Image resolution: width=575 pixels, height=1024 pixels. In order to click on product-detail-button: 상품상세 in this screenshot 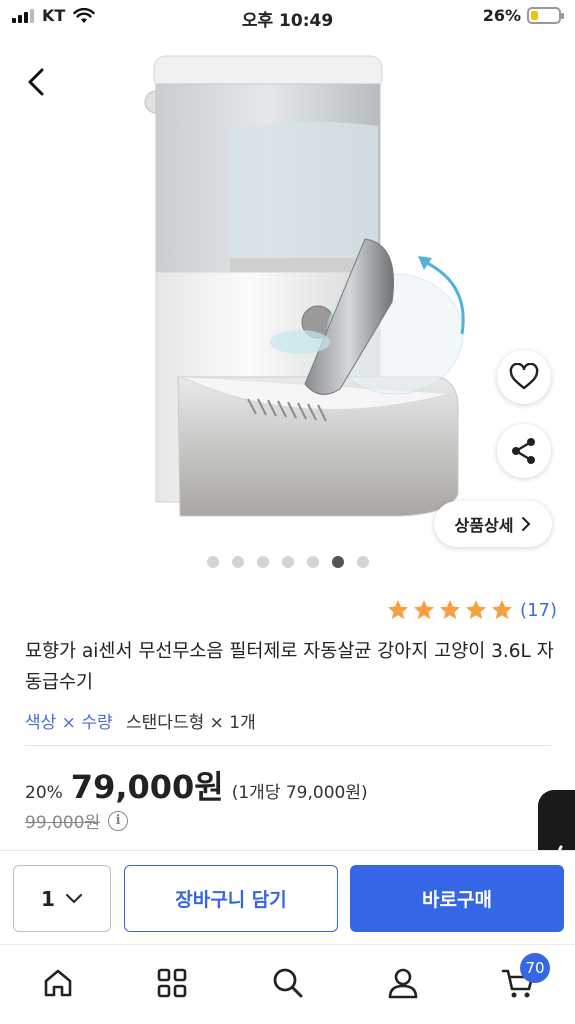, I will do `click(493, 524)`.